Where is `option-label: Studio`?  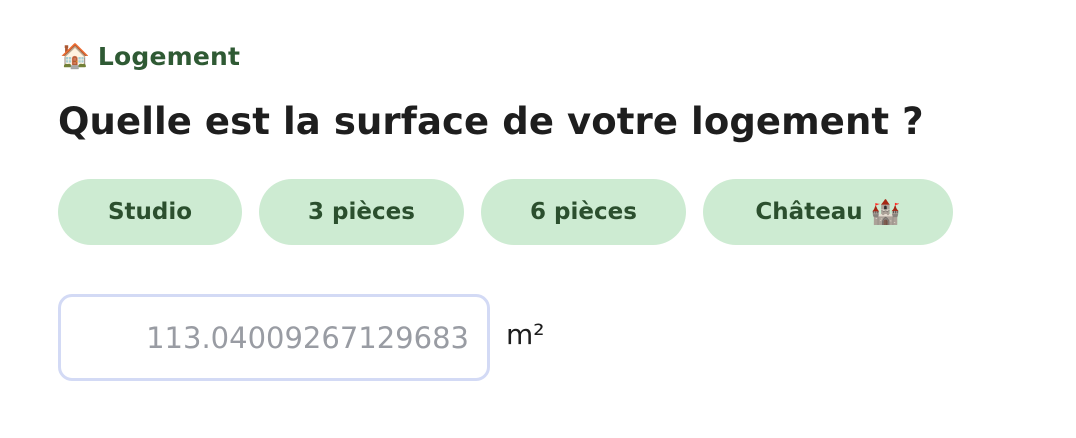
option-label: Studio is located at coordinates (150, 212).